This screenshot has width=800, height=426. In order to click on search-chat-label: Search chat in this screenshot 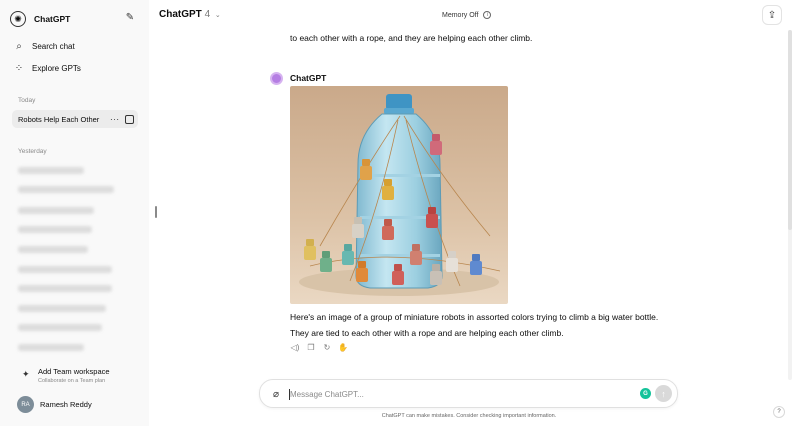, I will do `click(53, 46)`.